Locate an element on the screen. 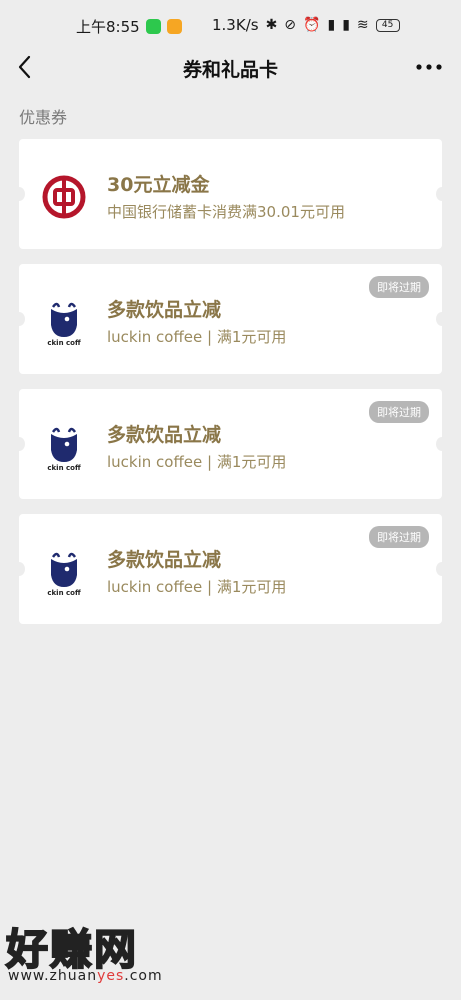 The width and height of the screenshot is (461, 1000). alarm-icon: ⏰ is located at coordinates (312, 25).